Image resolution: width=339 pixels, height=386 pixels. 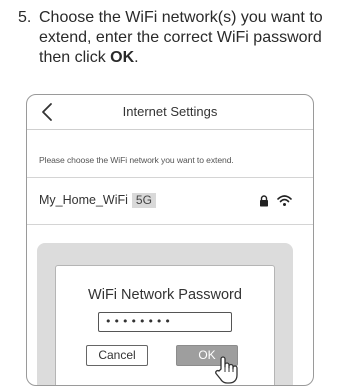 I want to click on lock-icon, so click(x=264, y=201).